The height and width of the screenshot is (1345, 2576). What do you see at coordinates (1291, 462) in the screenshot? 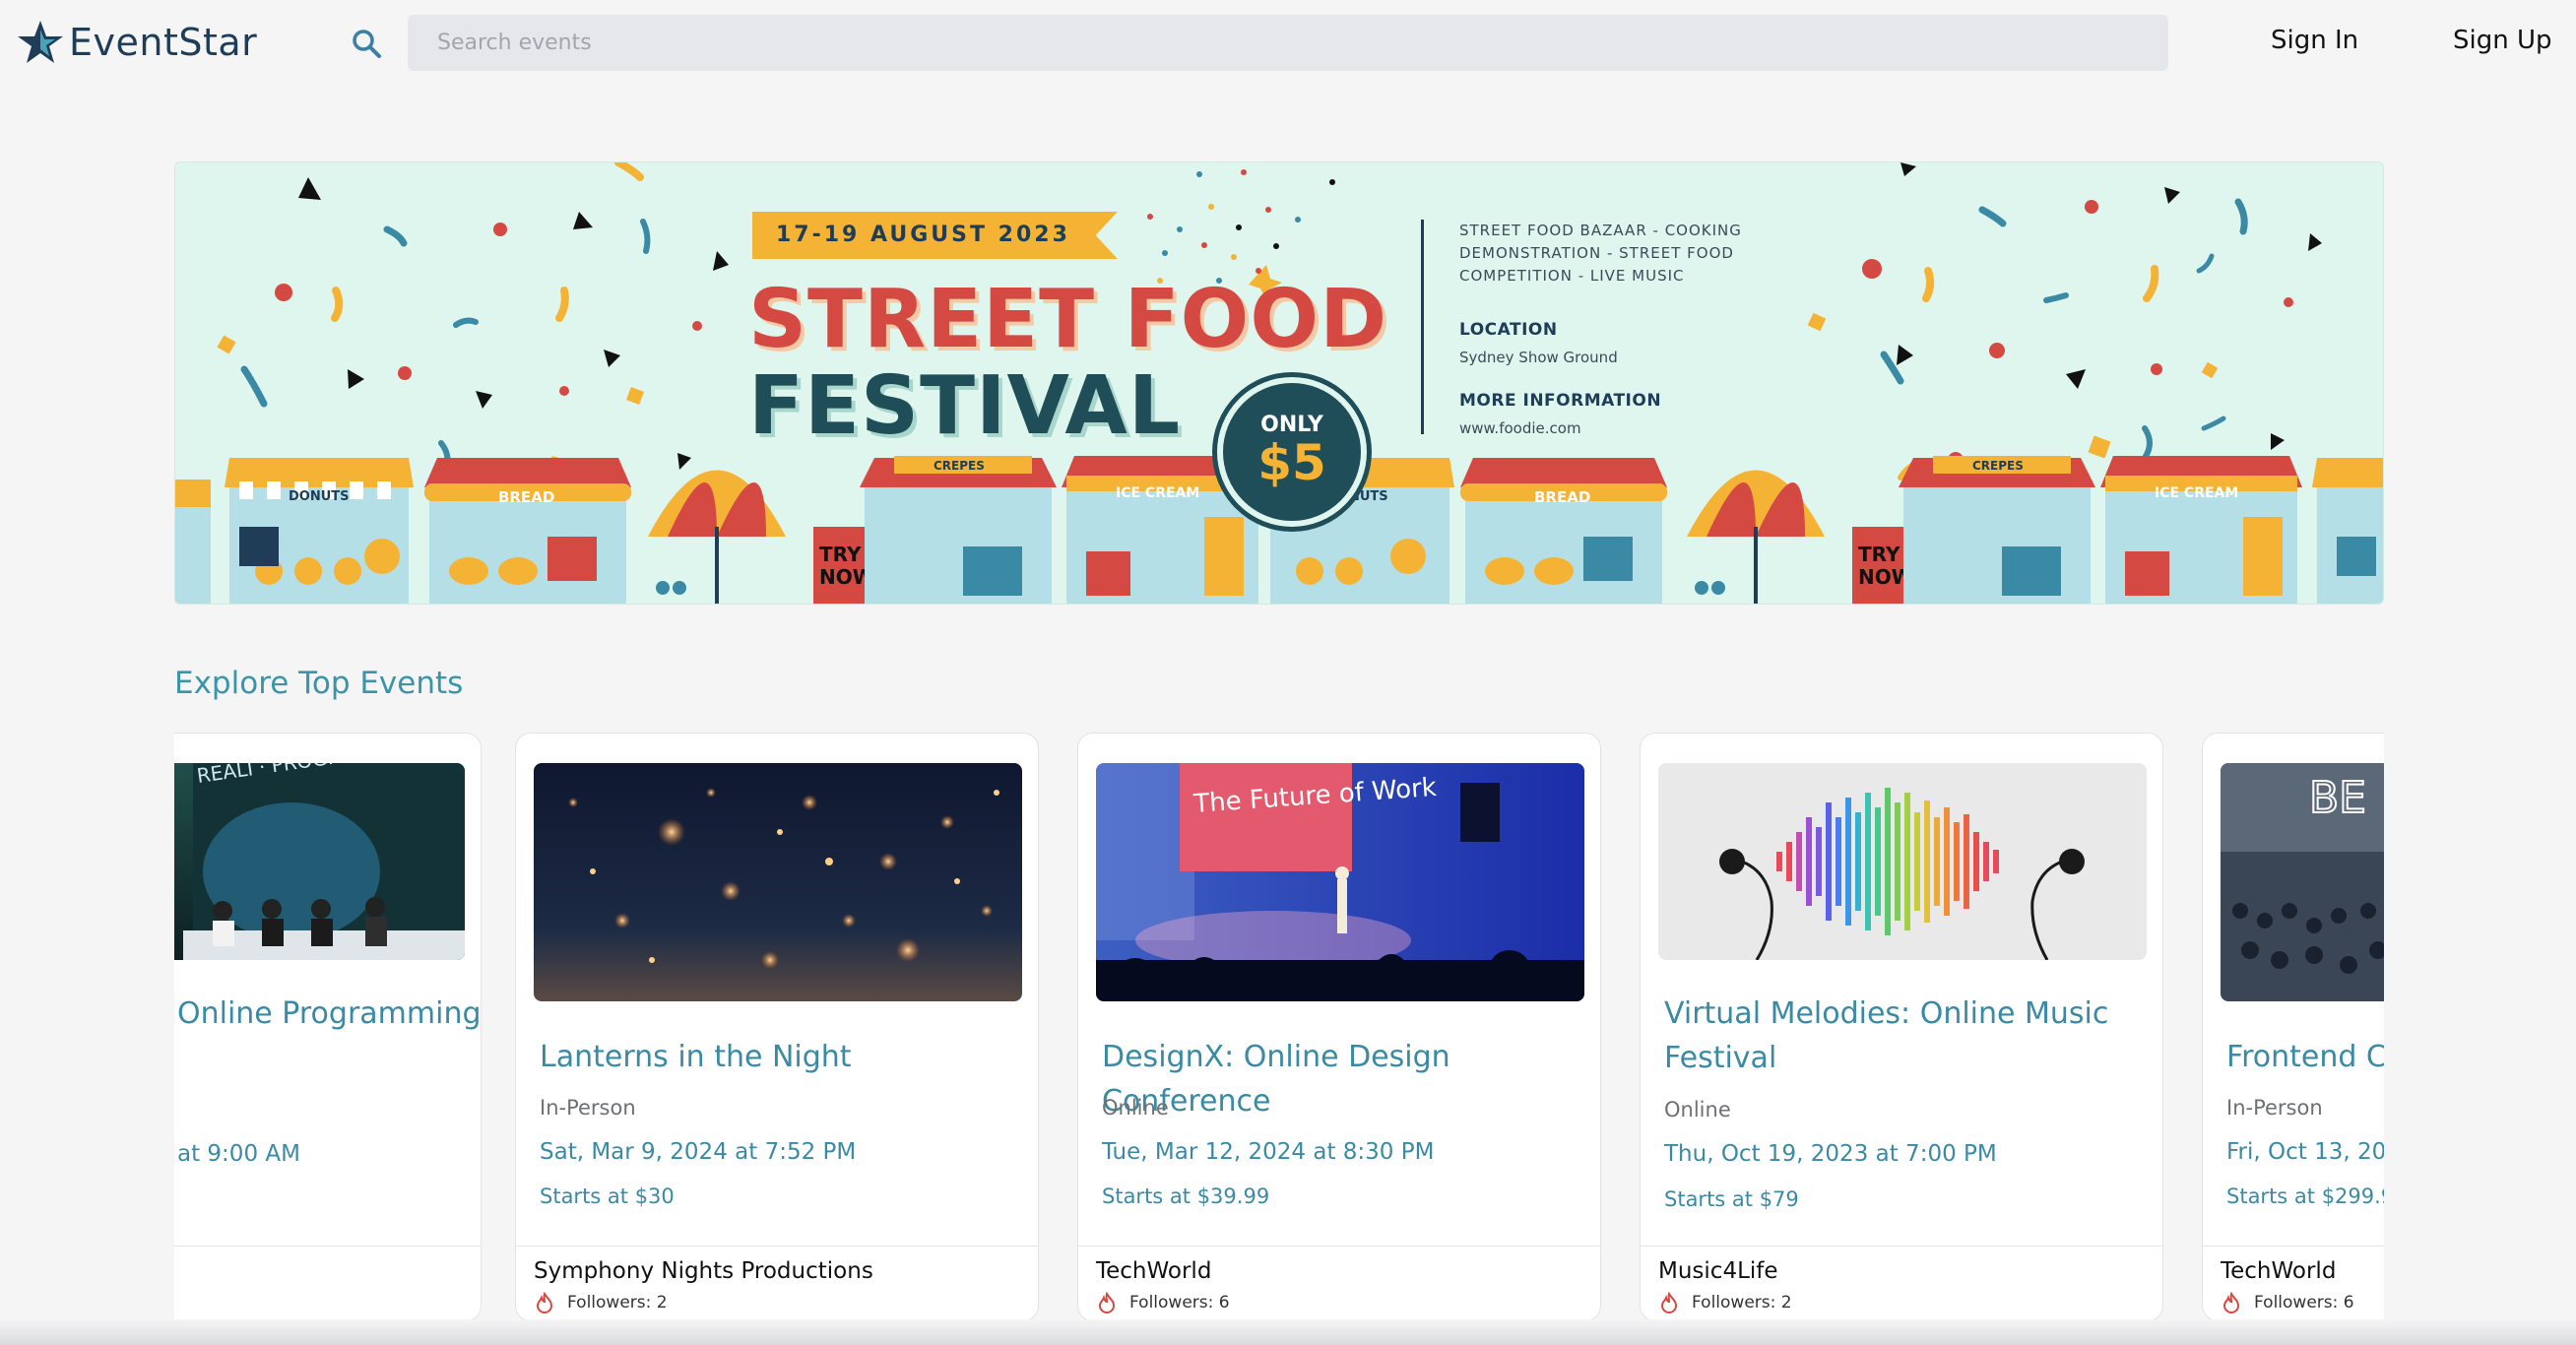
I see `price-value: $5` at bounding box center [1291, 462].